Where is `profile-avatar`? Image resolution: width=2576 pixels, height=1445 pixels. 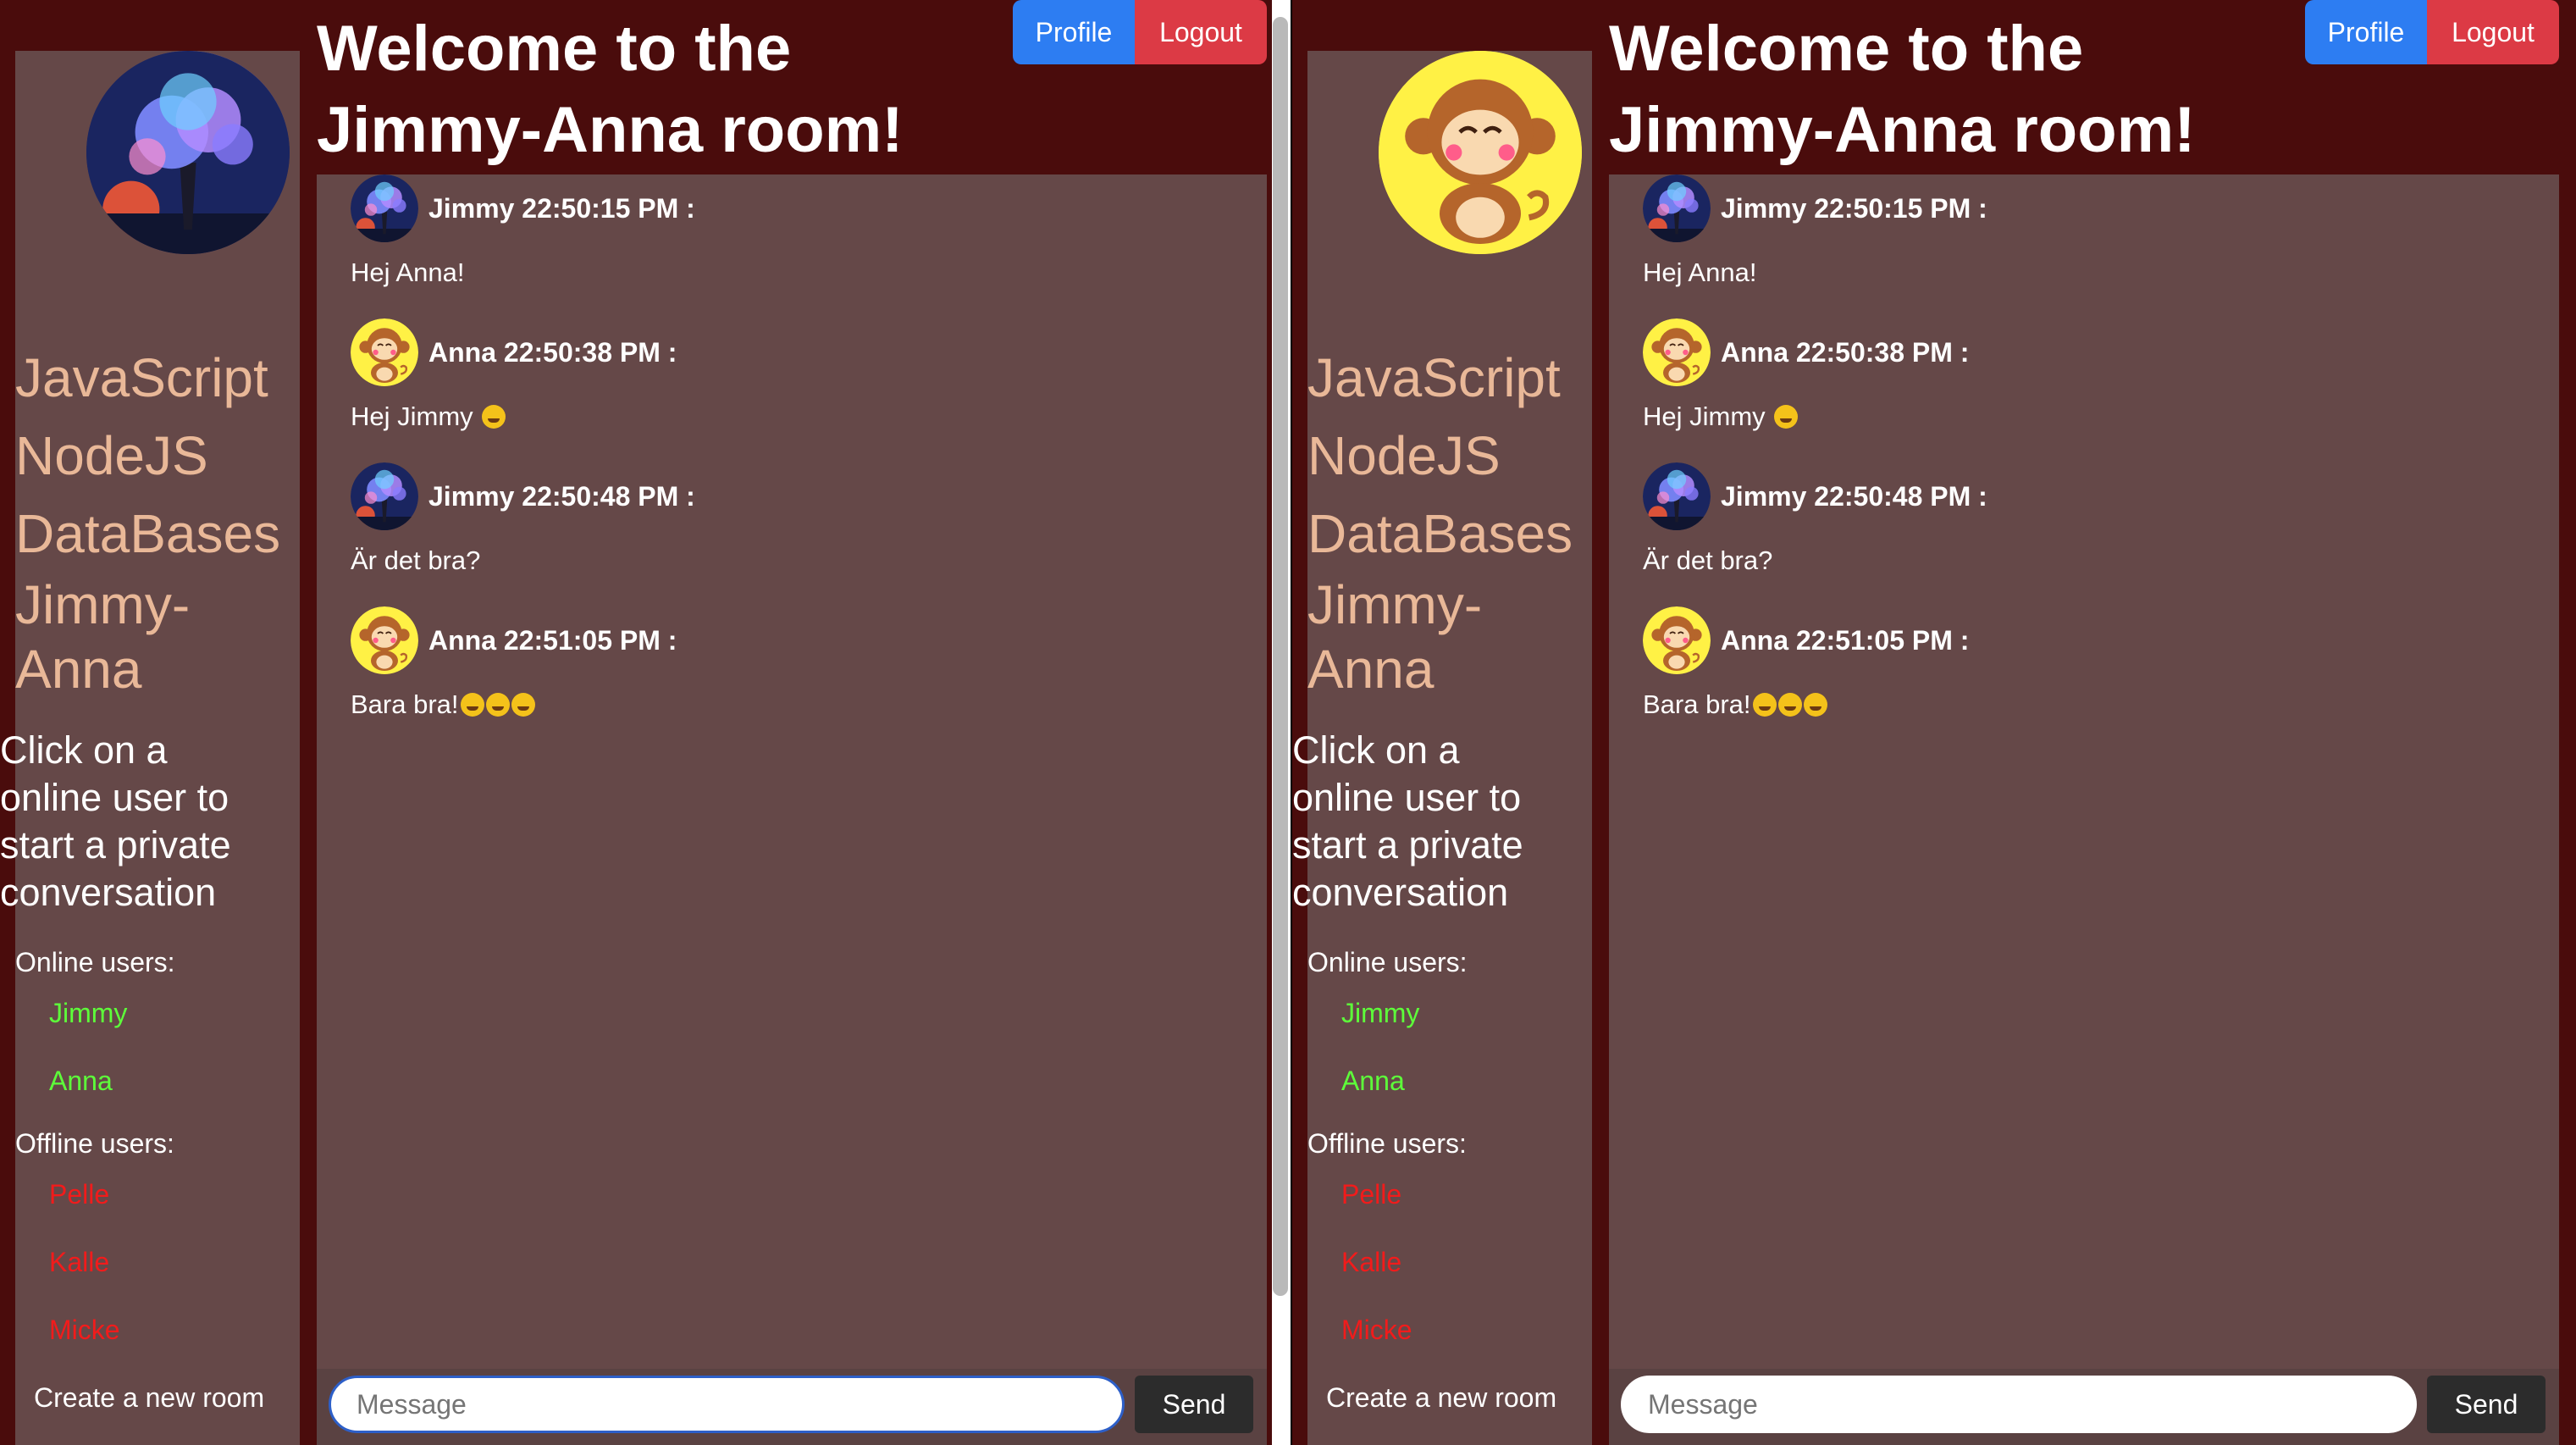 profile-avatar is located at coordinates (1481, 152).